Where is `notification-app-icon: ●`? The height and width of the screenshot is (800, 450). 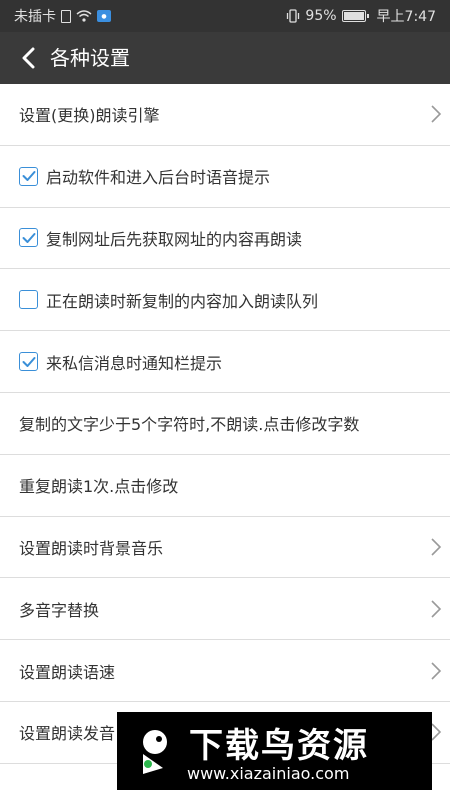 notification-app-icon: ● is located at coordinates (104, 16).